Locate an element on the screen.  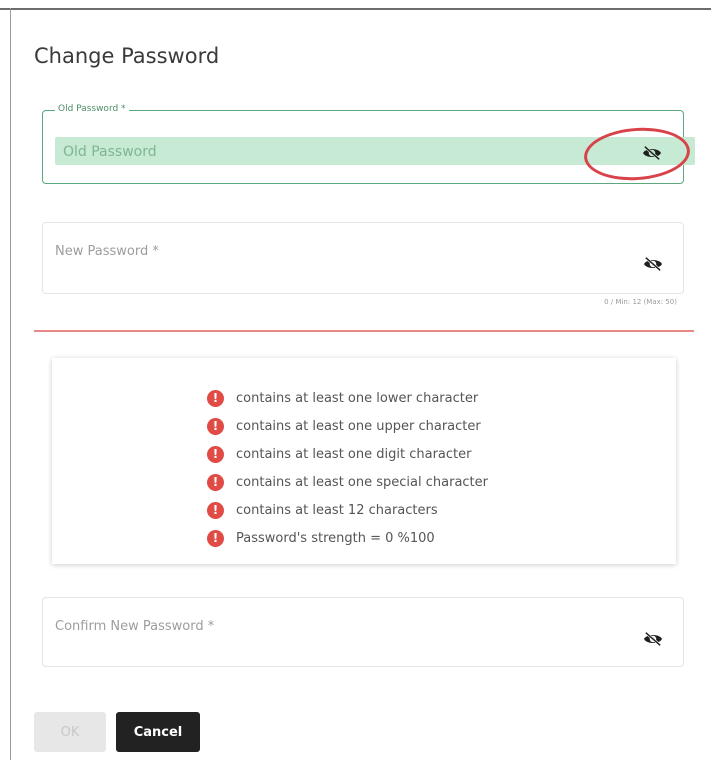
requirement-item: ! contains at least one digit character is located at coordinates (347, 454).